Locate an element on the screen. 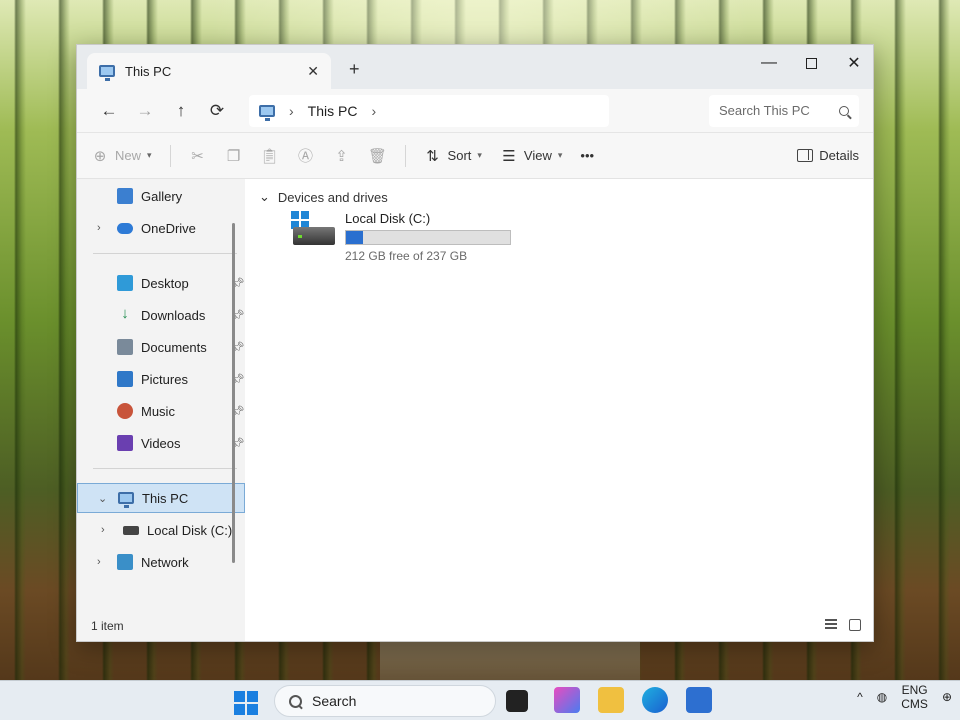 The height and width of the screenshot is (720, 960). sidebar-item-downloads: ↓ Downloads 📌︎ is located at coordinates (161, 315).